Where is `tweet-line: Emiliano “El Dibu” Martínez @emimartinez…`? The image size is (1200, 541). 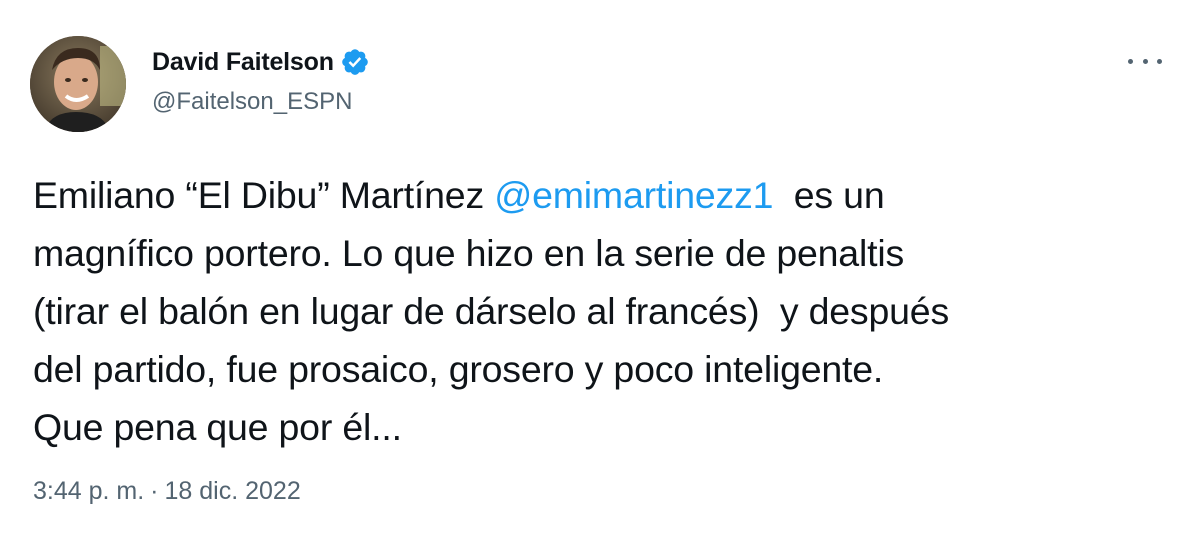 tweet-line: Emiliano “El Dibu” Martínez @emimartinez… is located at coordinates (603, 195).